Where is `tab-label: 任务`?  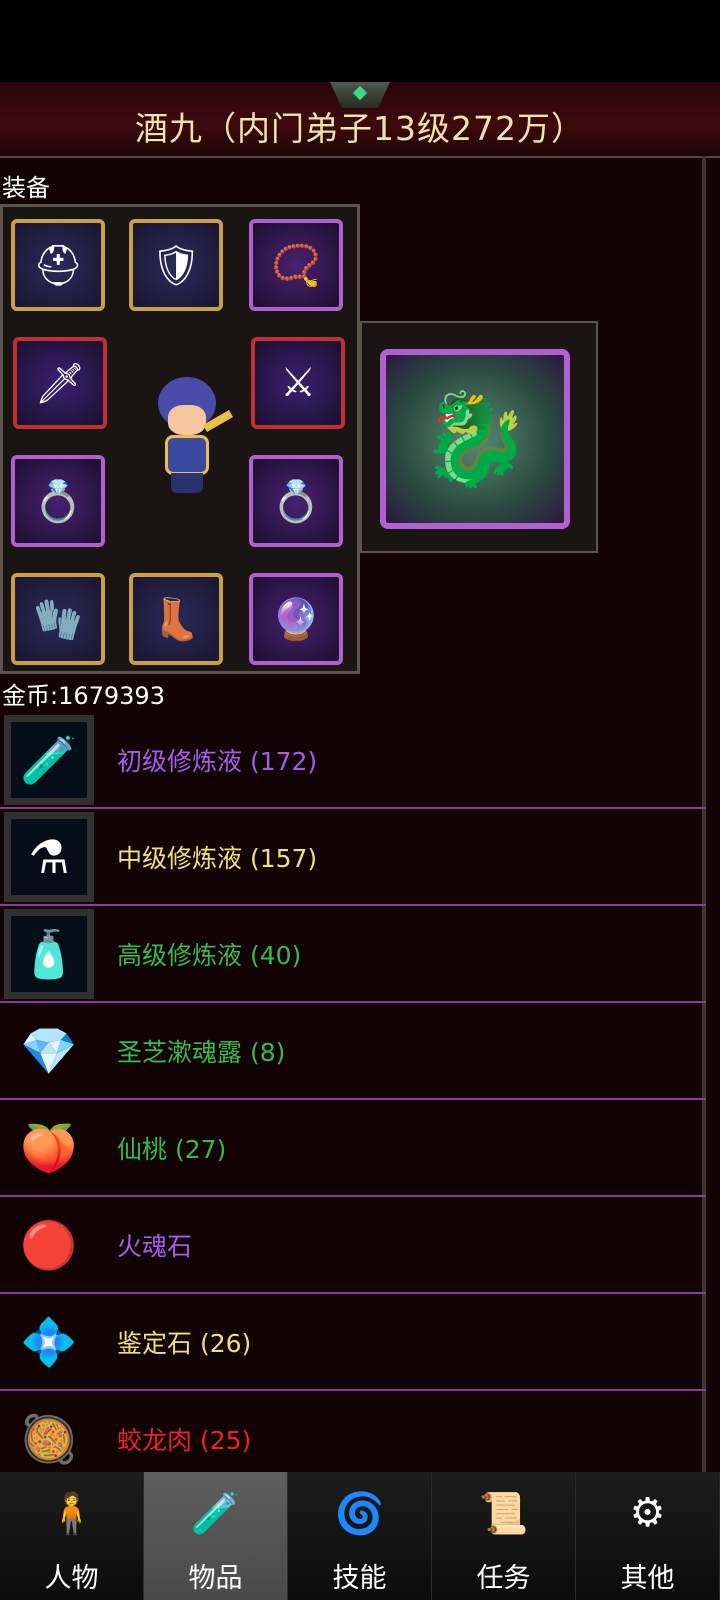 tab-label: 任务 is located at coordinates (503, 1578).